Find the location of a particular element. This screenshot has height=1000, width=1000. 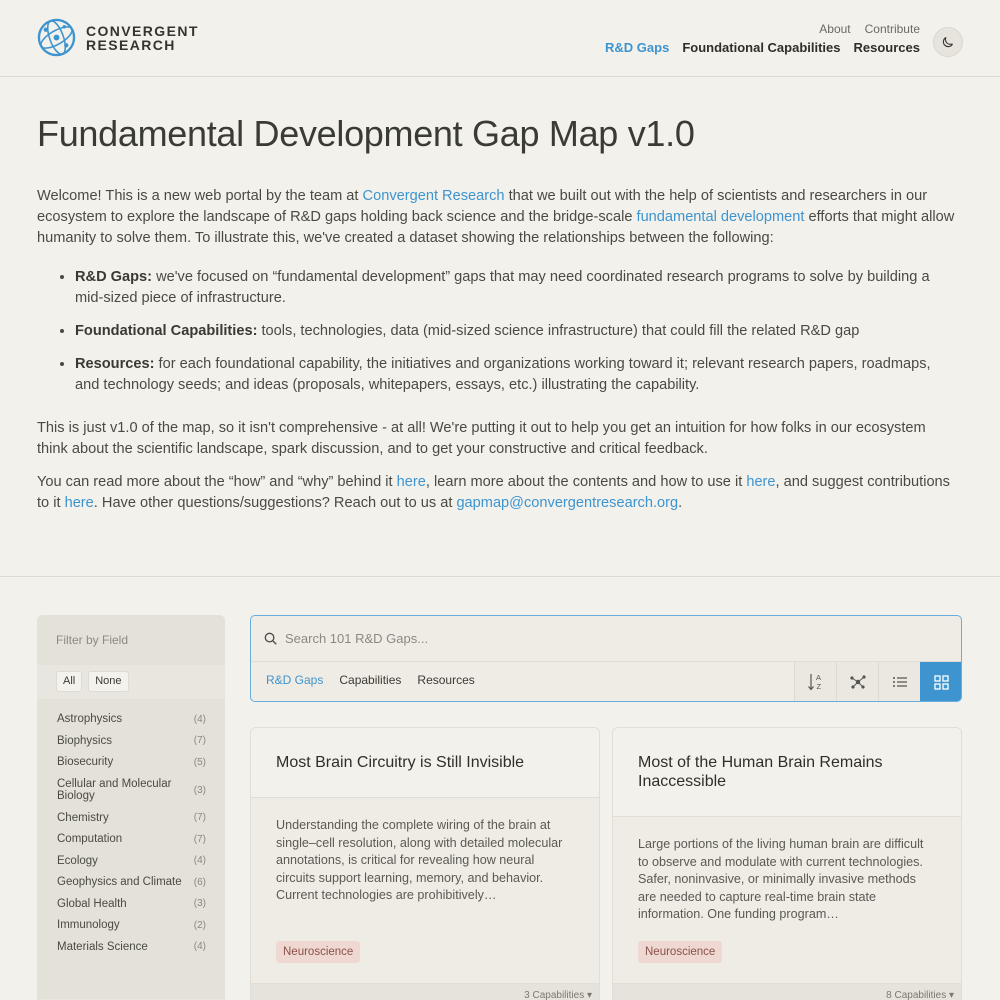

field-item-cellular-molecular-biology: Cellular and Molecular Biology (3) is located at coordinates (131, 790).